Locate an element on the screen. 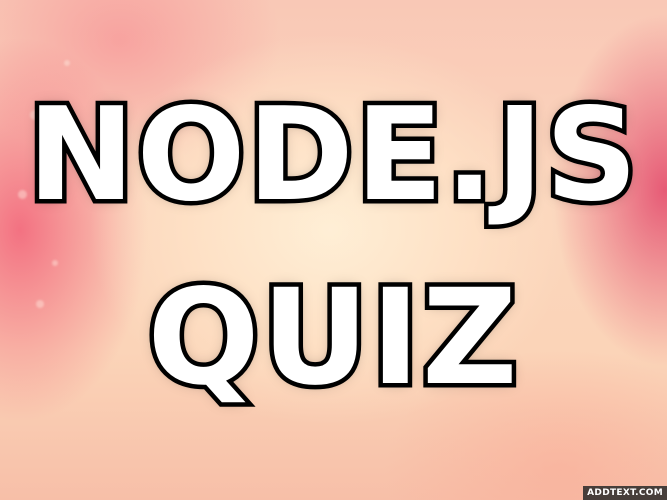 This screenshot has width=667, height=500. watermark-label: ADDTEXT.COM is located at coordinates (625, 493).